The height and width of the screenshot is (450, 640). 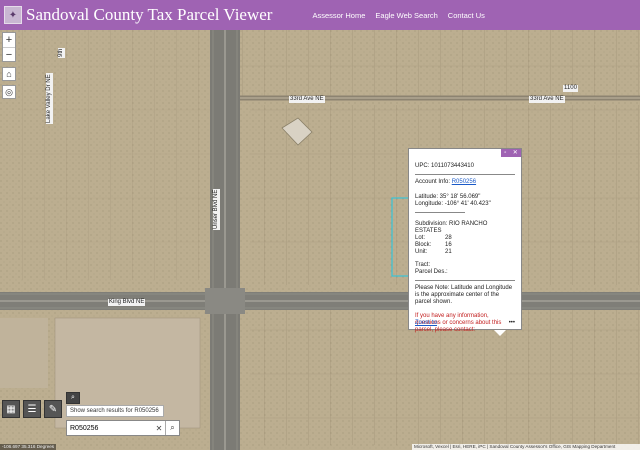 I want to click on layers-icon: ☰, so click(x=32, y=409).